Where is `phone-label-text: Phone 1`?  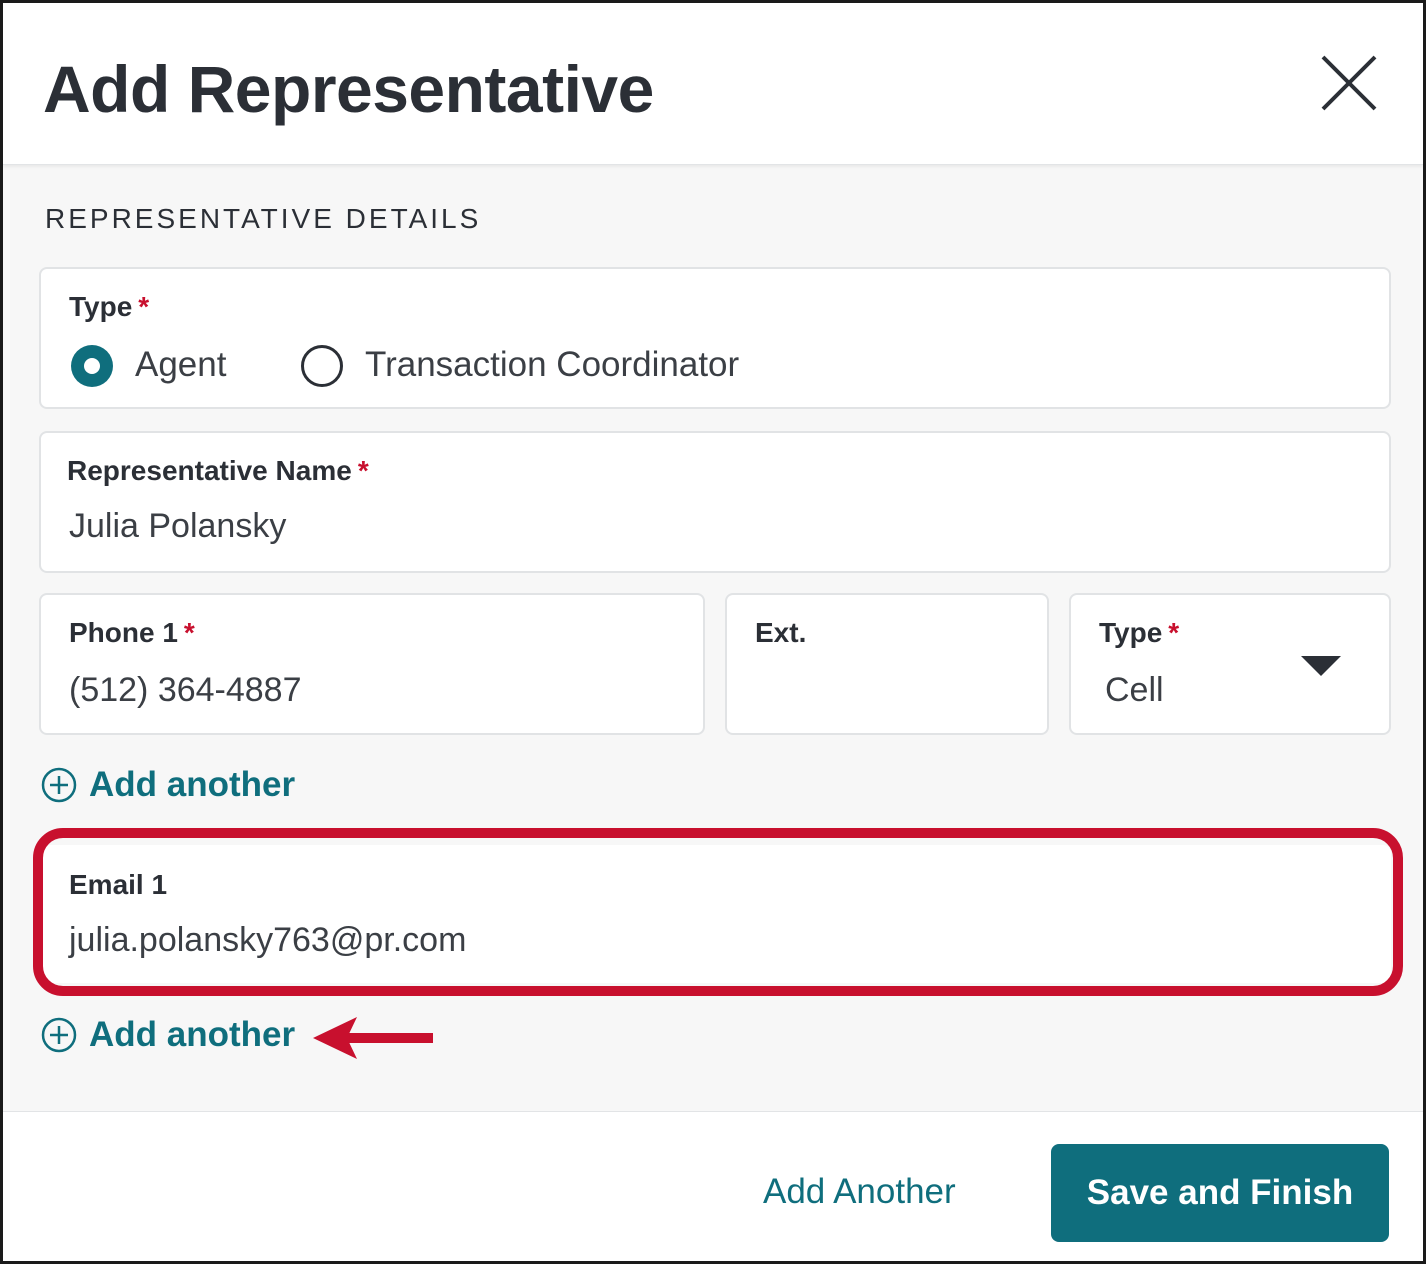
phone-label-text: Phone 1 is located at coordinates (123, 632).